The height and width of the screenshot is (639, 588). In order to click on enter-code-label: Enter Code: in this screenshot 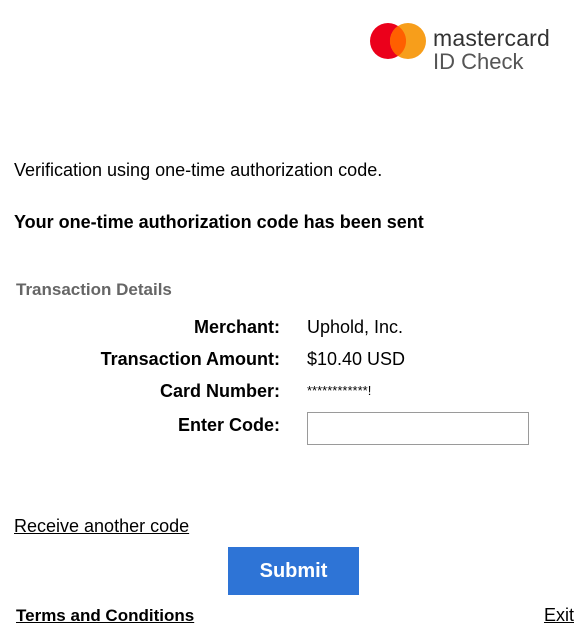, I will do `click(228, 425)`.